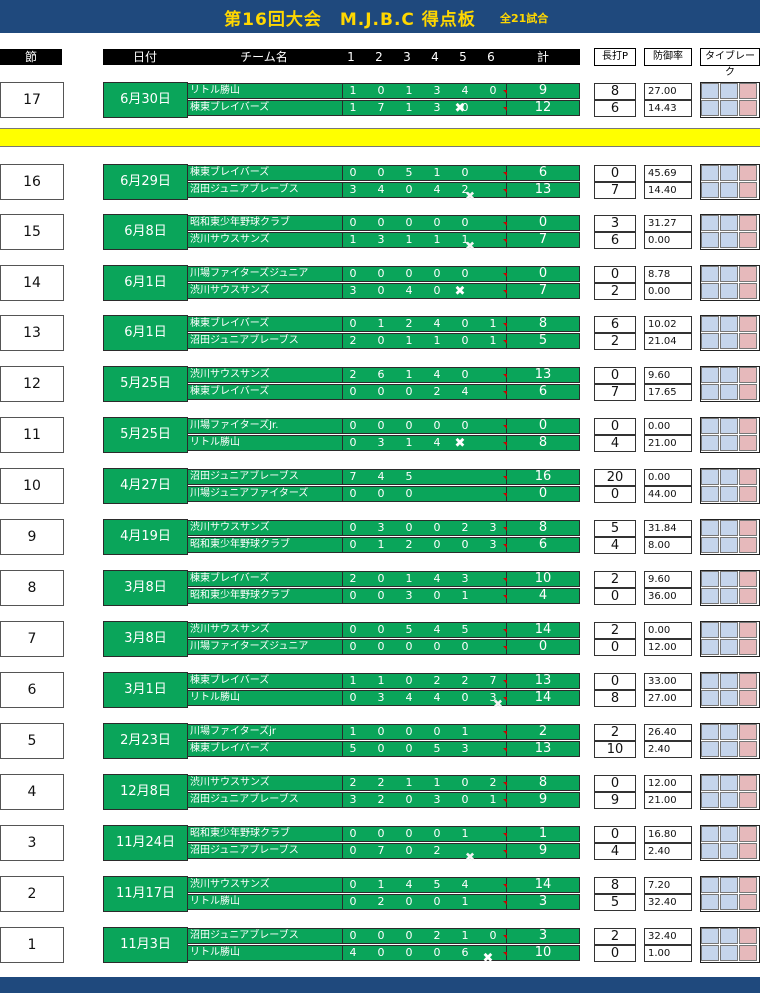 The width and height of the screenshot is (760, 993). What do you see at coordinates (230, 629) in the screenshot?
I see `team-name: 渋川サウスサンズ` at bounding box center [230, 629].